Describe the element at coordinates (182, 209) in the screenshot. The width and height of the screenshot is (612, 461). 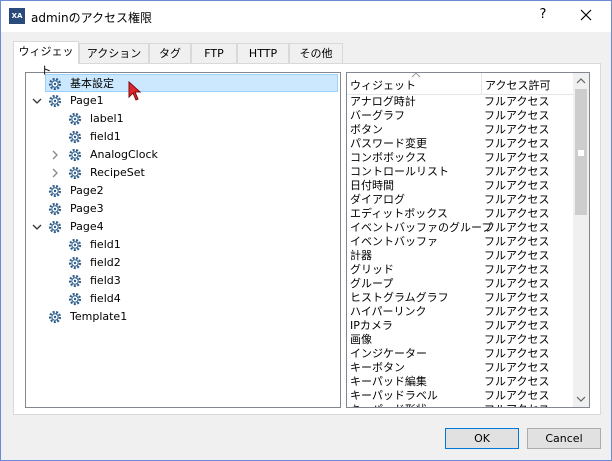
I see `tree-item-page3: Page3` at that location.